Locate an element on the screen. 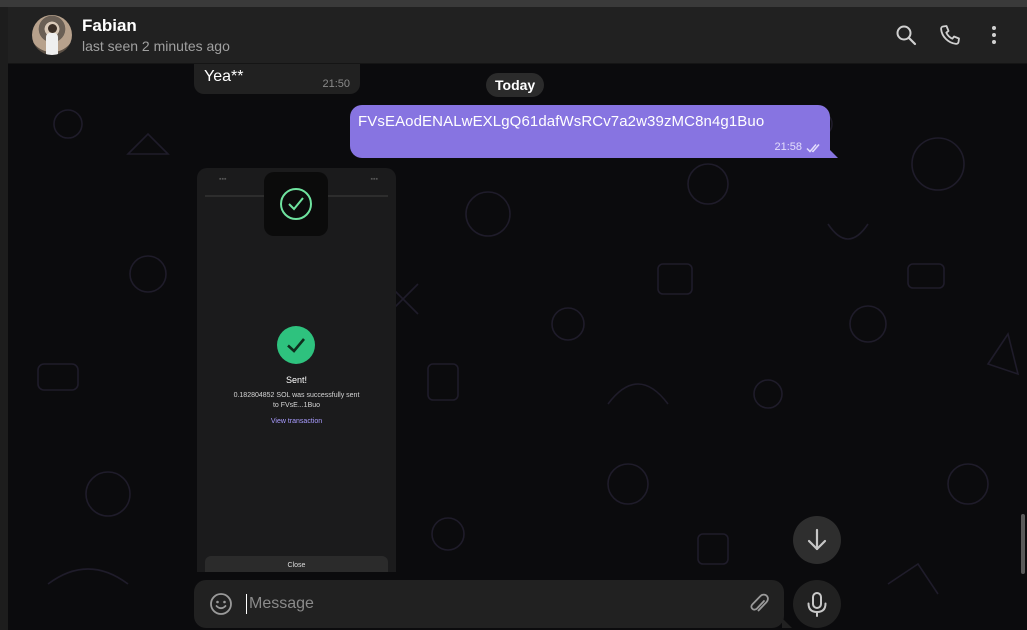  more-vertical-icon is located at coordinates (994, 35).